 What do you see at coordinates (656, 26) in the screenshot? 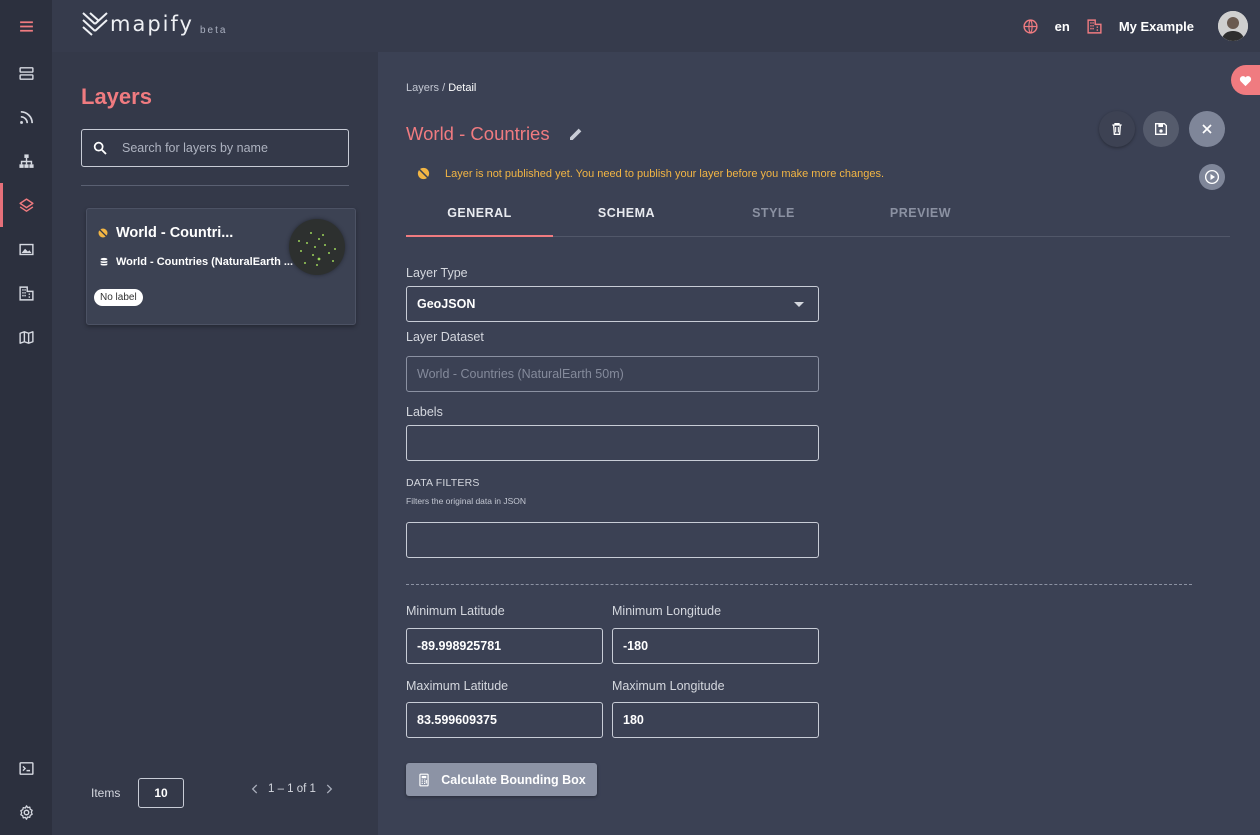
I see `top-bar: mapify beta en My Example` at bounding box center [656, 26].